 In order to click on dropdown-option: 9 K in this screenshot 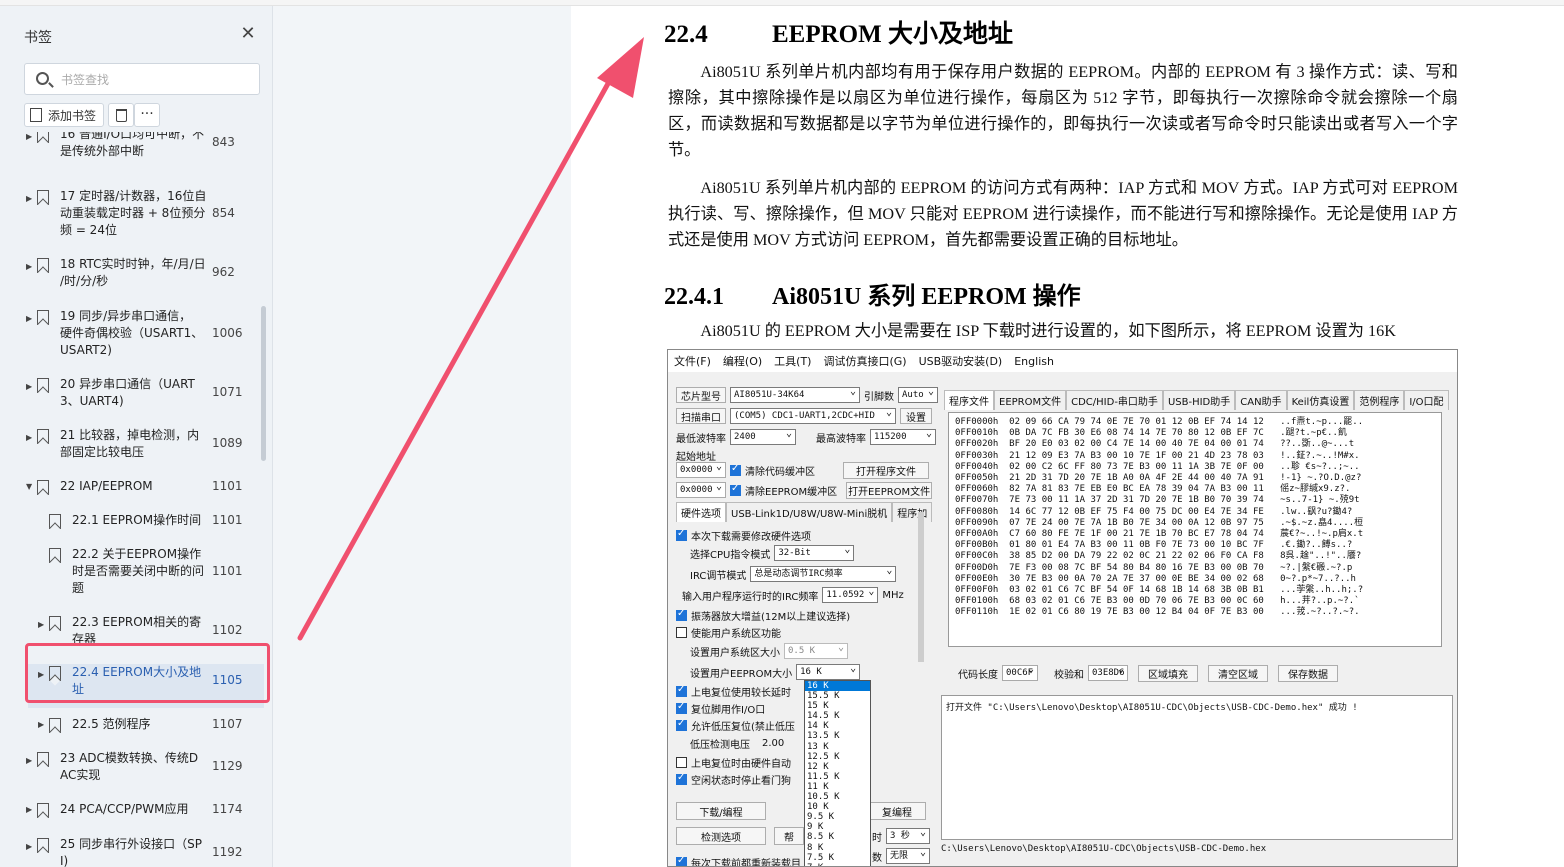, I will do `click(837, 827)`.